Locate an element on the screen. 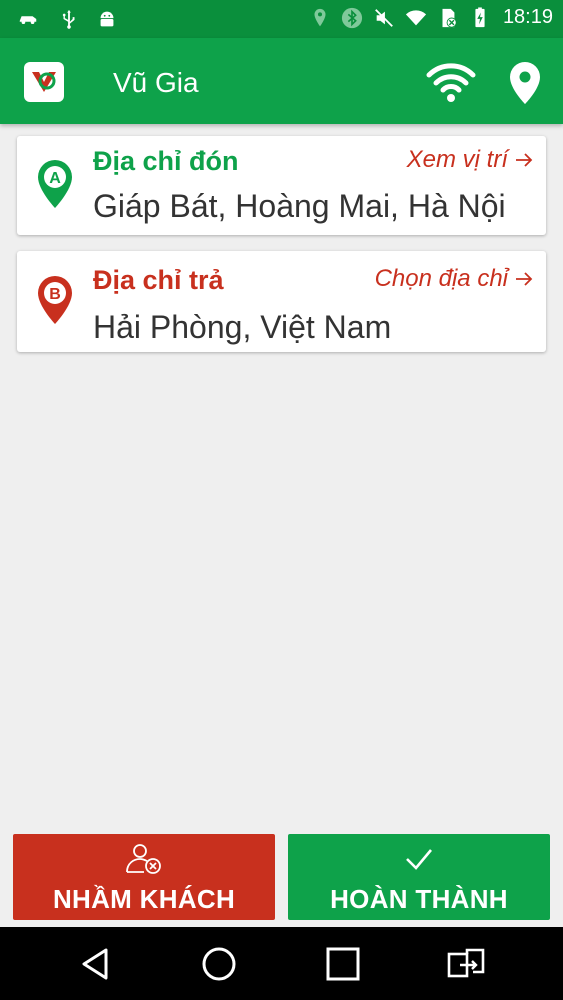  dropoff-marker-b-icon: B is located at coordinates (55, 300).